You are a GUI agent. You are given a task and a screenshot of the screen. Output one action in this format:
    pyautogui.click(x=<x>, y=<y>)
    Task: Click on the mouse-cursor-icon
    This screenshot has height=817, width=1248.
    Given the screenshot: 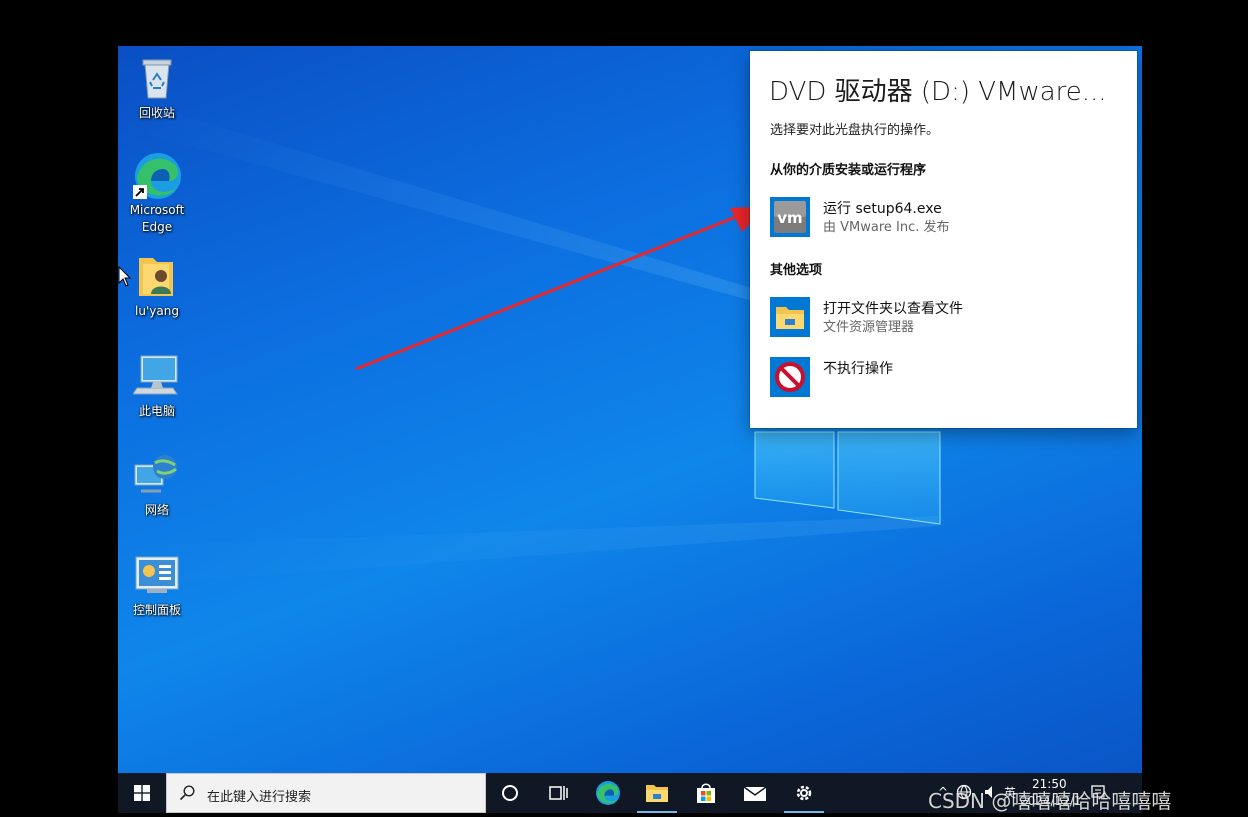 What is the action you would take?
    pyautogui.click(x=125, y=276)
    